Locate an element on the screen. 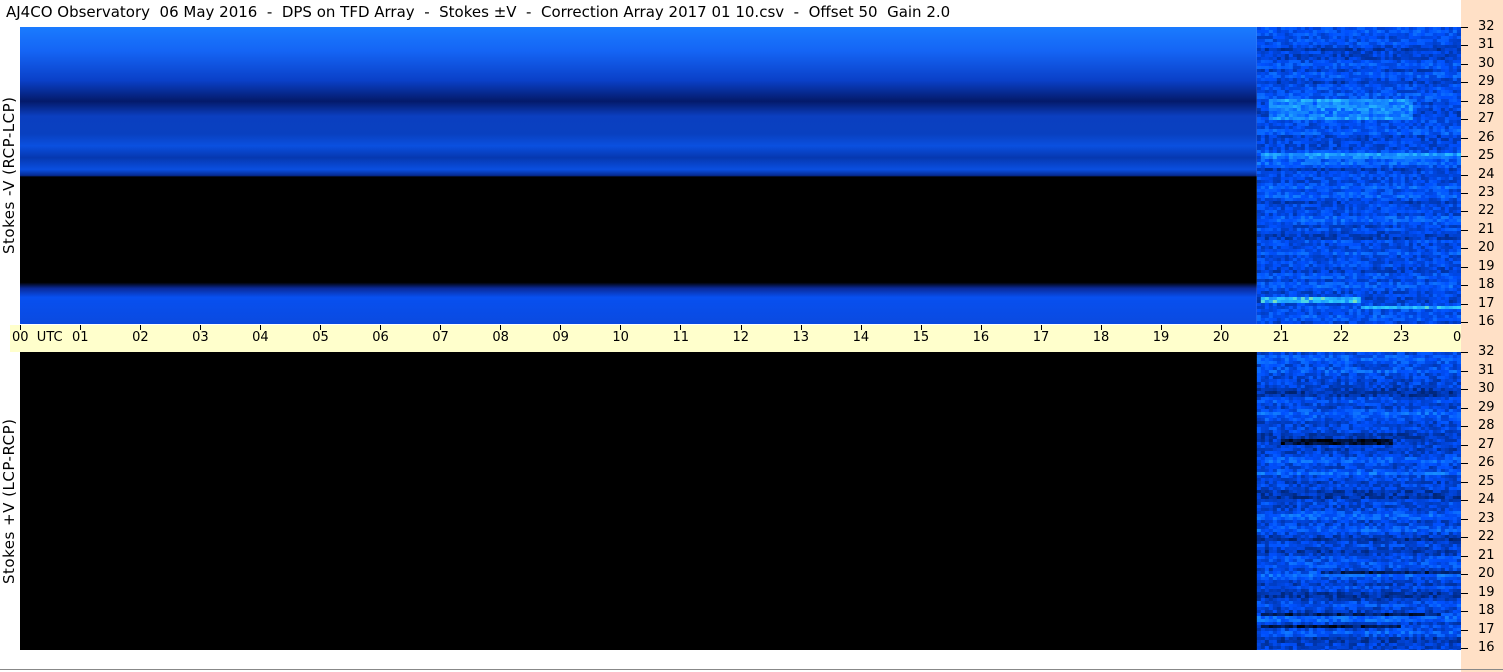 The width and height of the screenshot is (1503, 672). x-tick-label: 00 UTC is located at coordinates (37, 337).